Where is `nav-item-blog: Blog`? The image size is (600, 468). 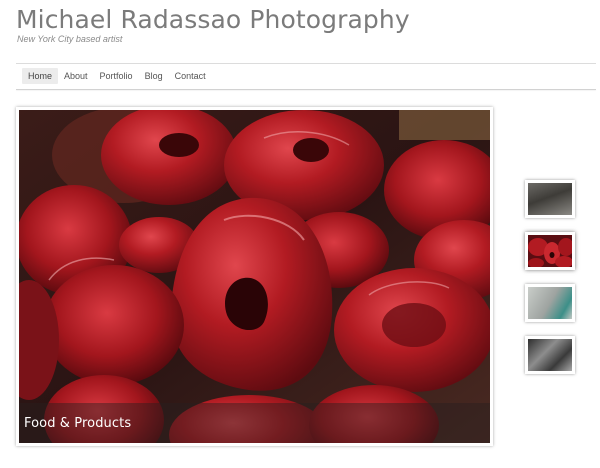
nav-item-blog: Blog is located at coordinates (154, 76).